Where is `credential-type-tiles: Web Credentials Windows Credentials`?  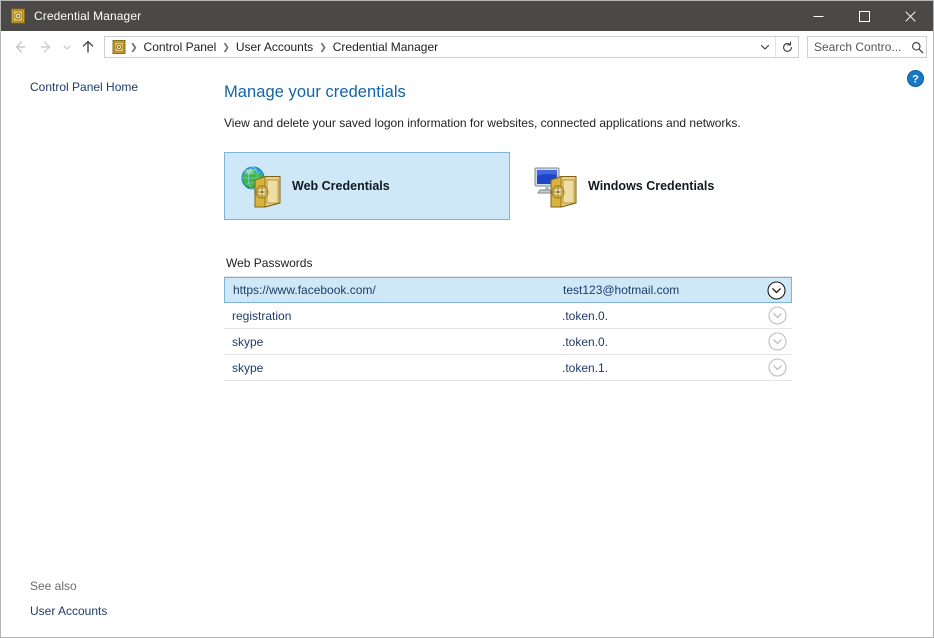 credential-type-tiles: Web Credentials Windows Credentials is located at coordinates (578, 186).